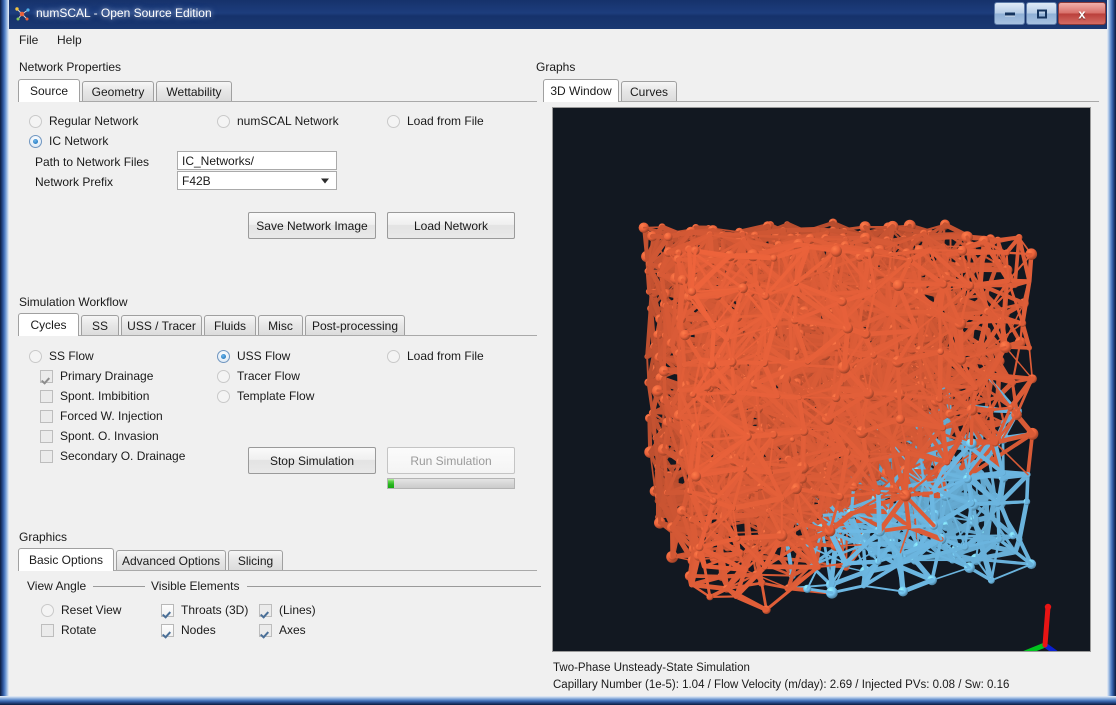 The width and height of the screenshot is (1116, 705). I want to click on radio-load-from-file-workflow: Load from File, so click(435, 356).